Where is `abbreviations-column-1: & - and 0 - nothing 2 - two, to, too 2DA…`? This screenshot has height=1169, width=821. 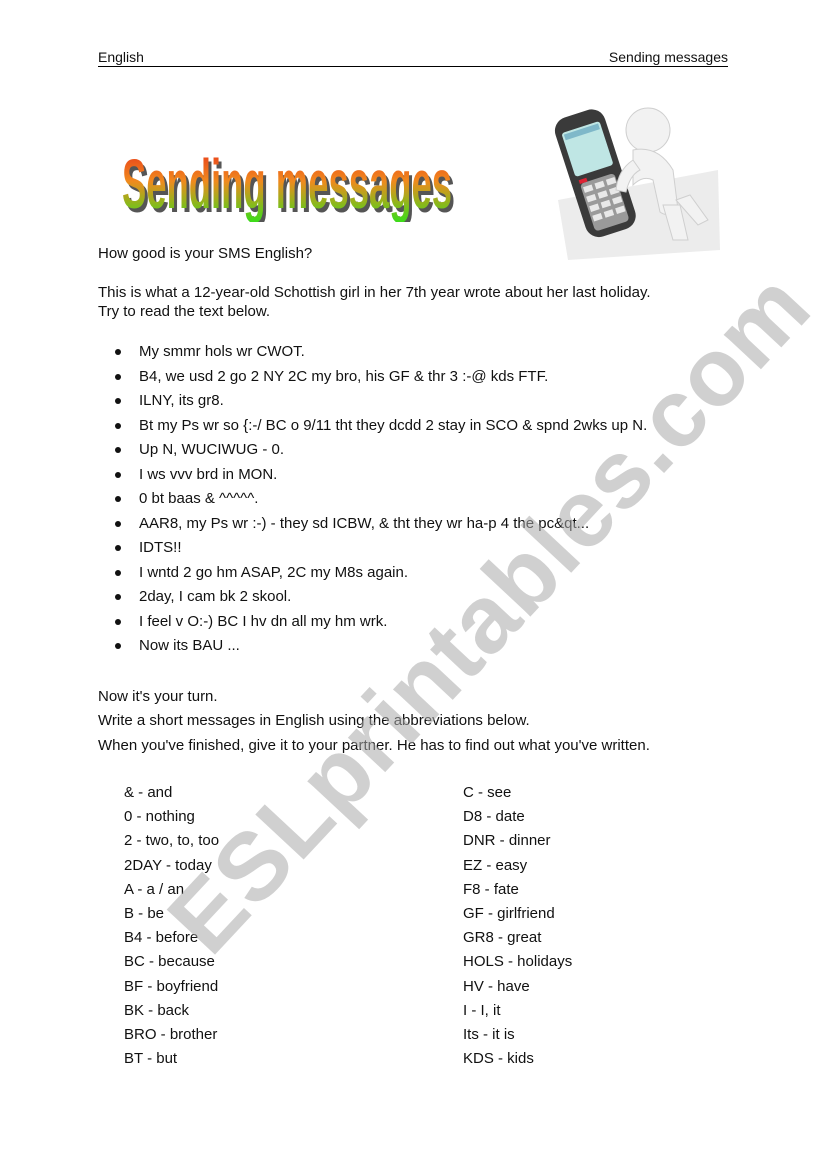 abbreviations-column-1: & - and 0 - nothing 2 - two, to, too 2DA… is located at coordinates (171, 929).